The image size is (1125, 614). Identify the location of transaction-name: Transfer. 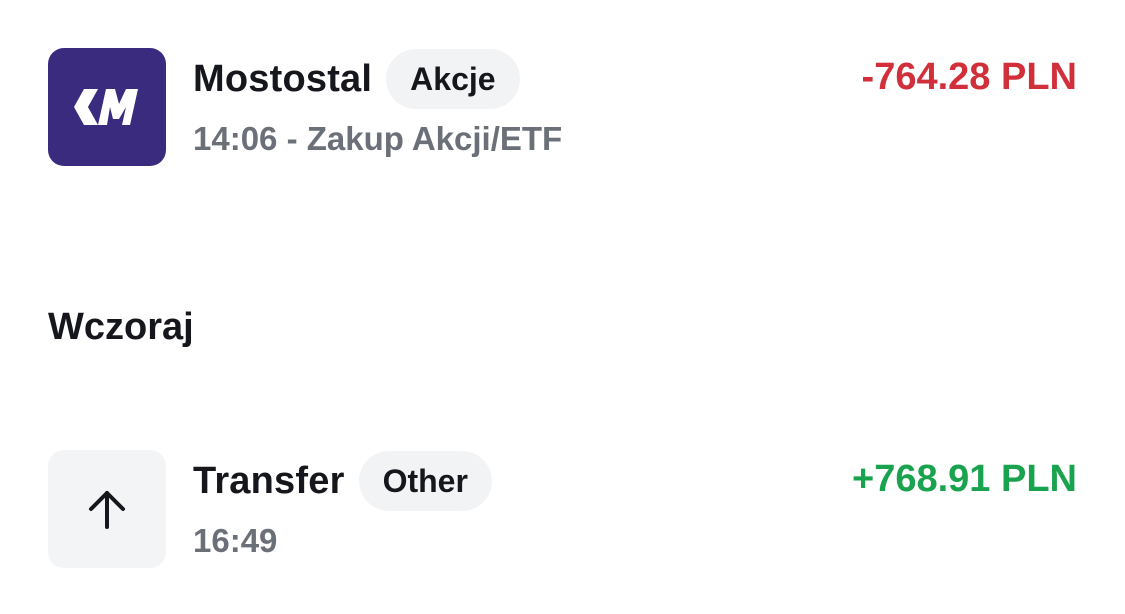
(269, 480).